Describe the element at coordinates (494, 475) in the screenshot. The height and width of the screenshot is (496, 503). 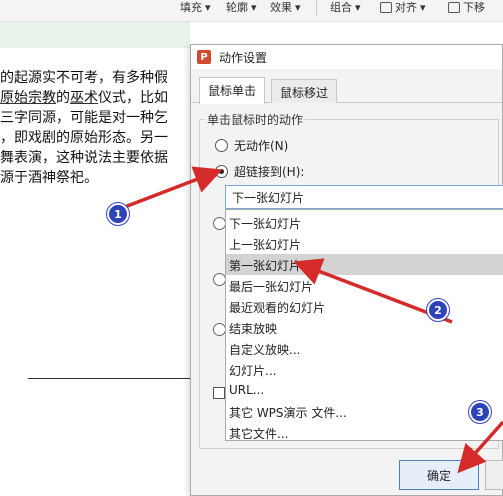
I see `cancel-button` at that location.